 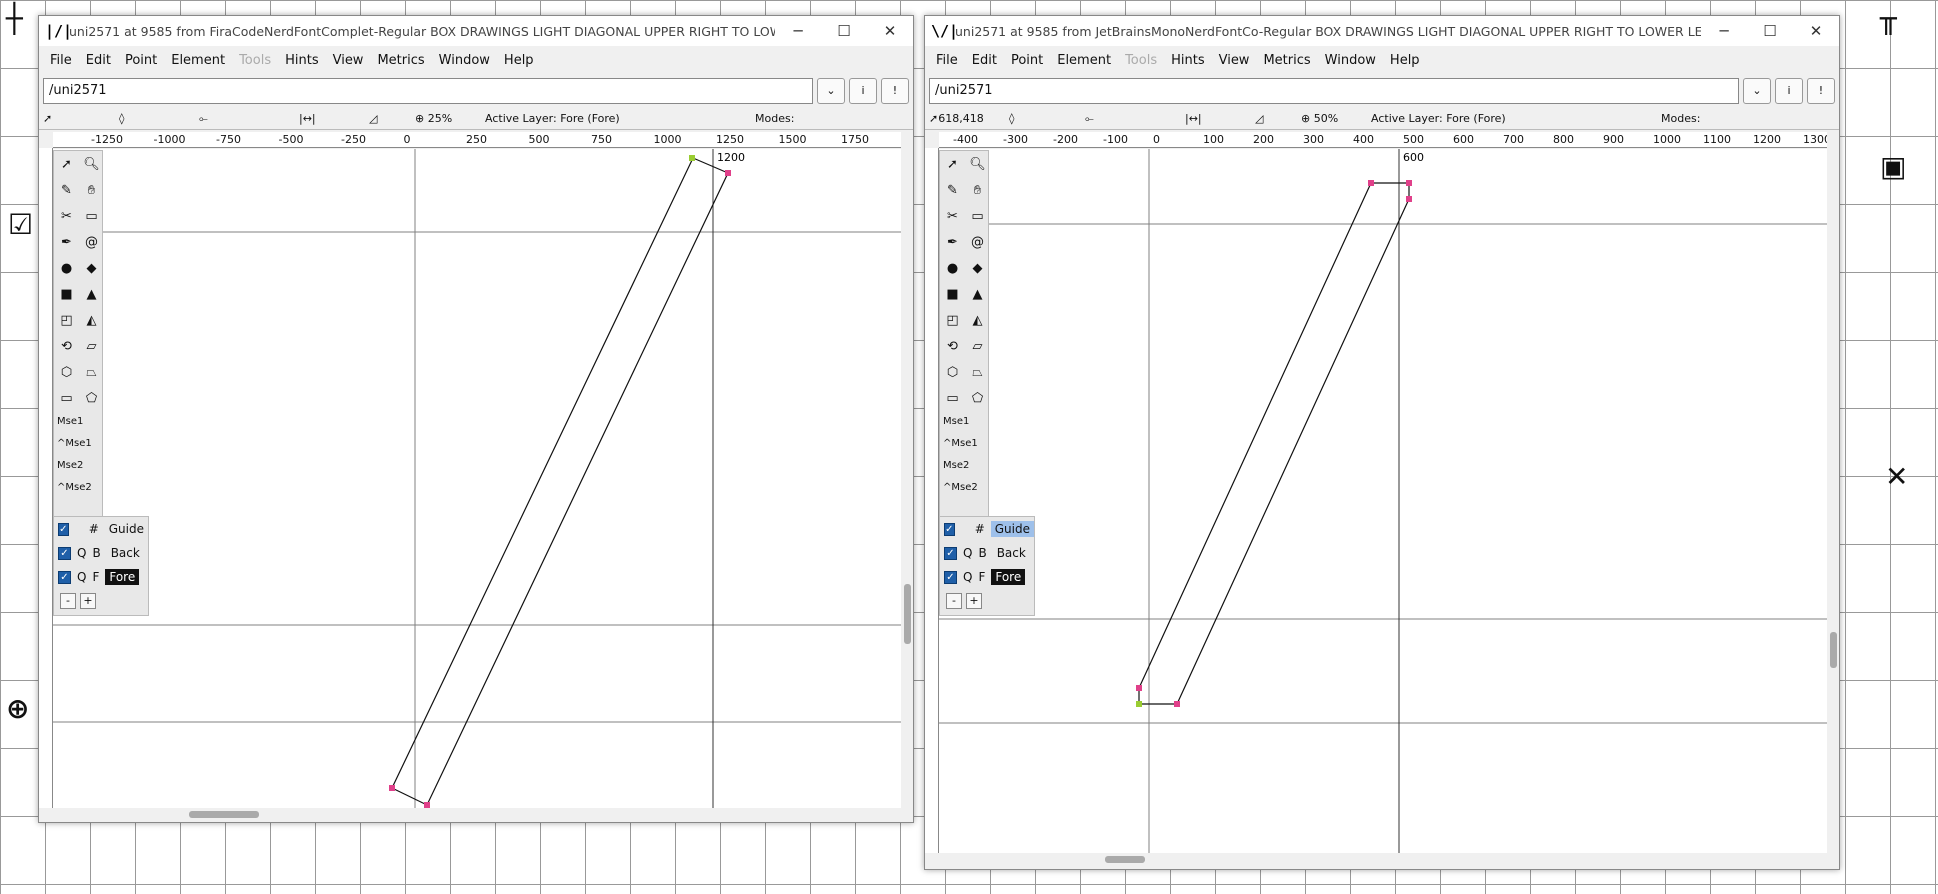 I want to click on skew-tool-icon: ▱, so click(x=91, y=346).